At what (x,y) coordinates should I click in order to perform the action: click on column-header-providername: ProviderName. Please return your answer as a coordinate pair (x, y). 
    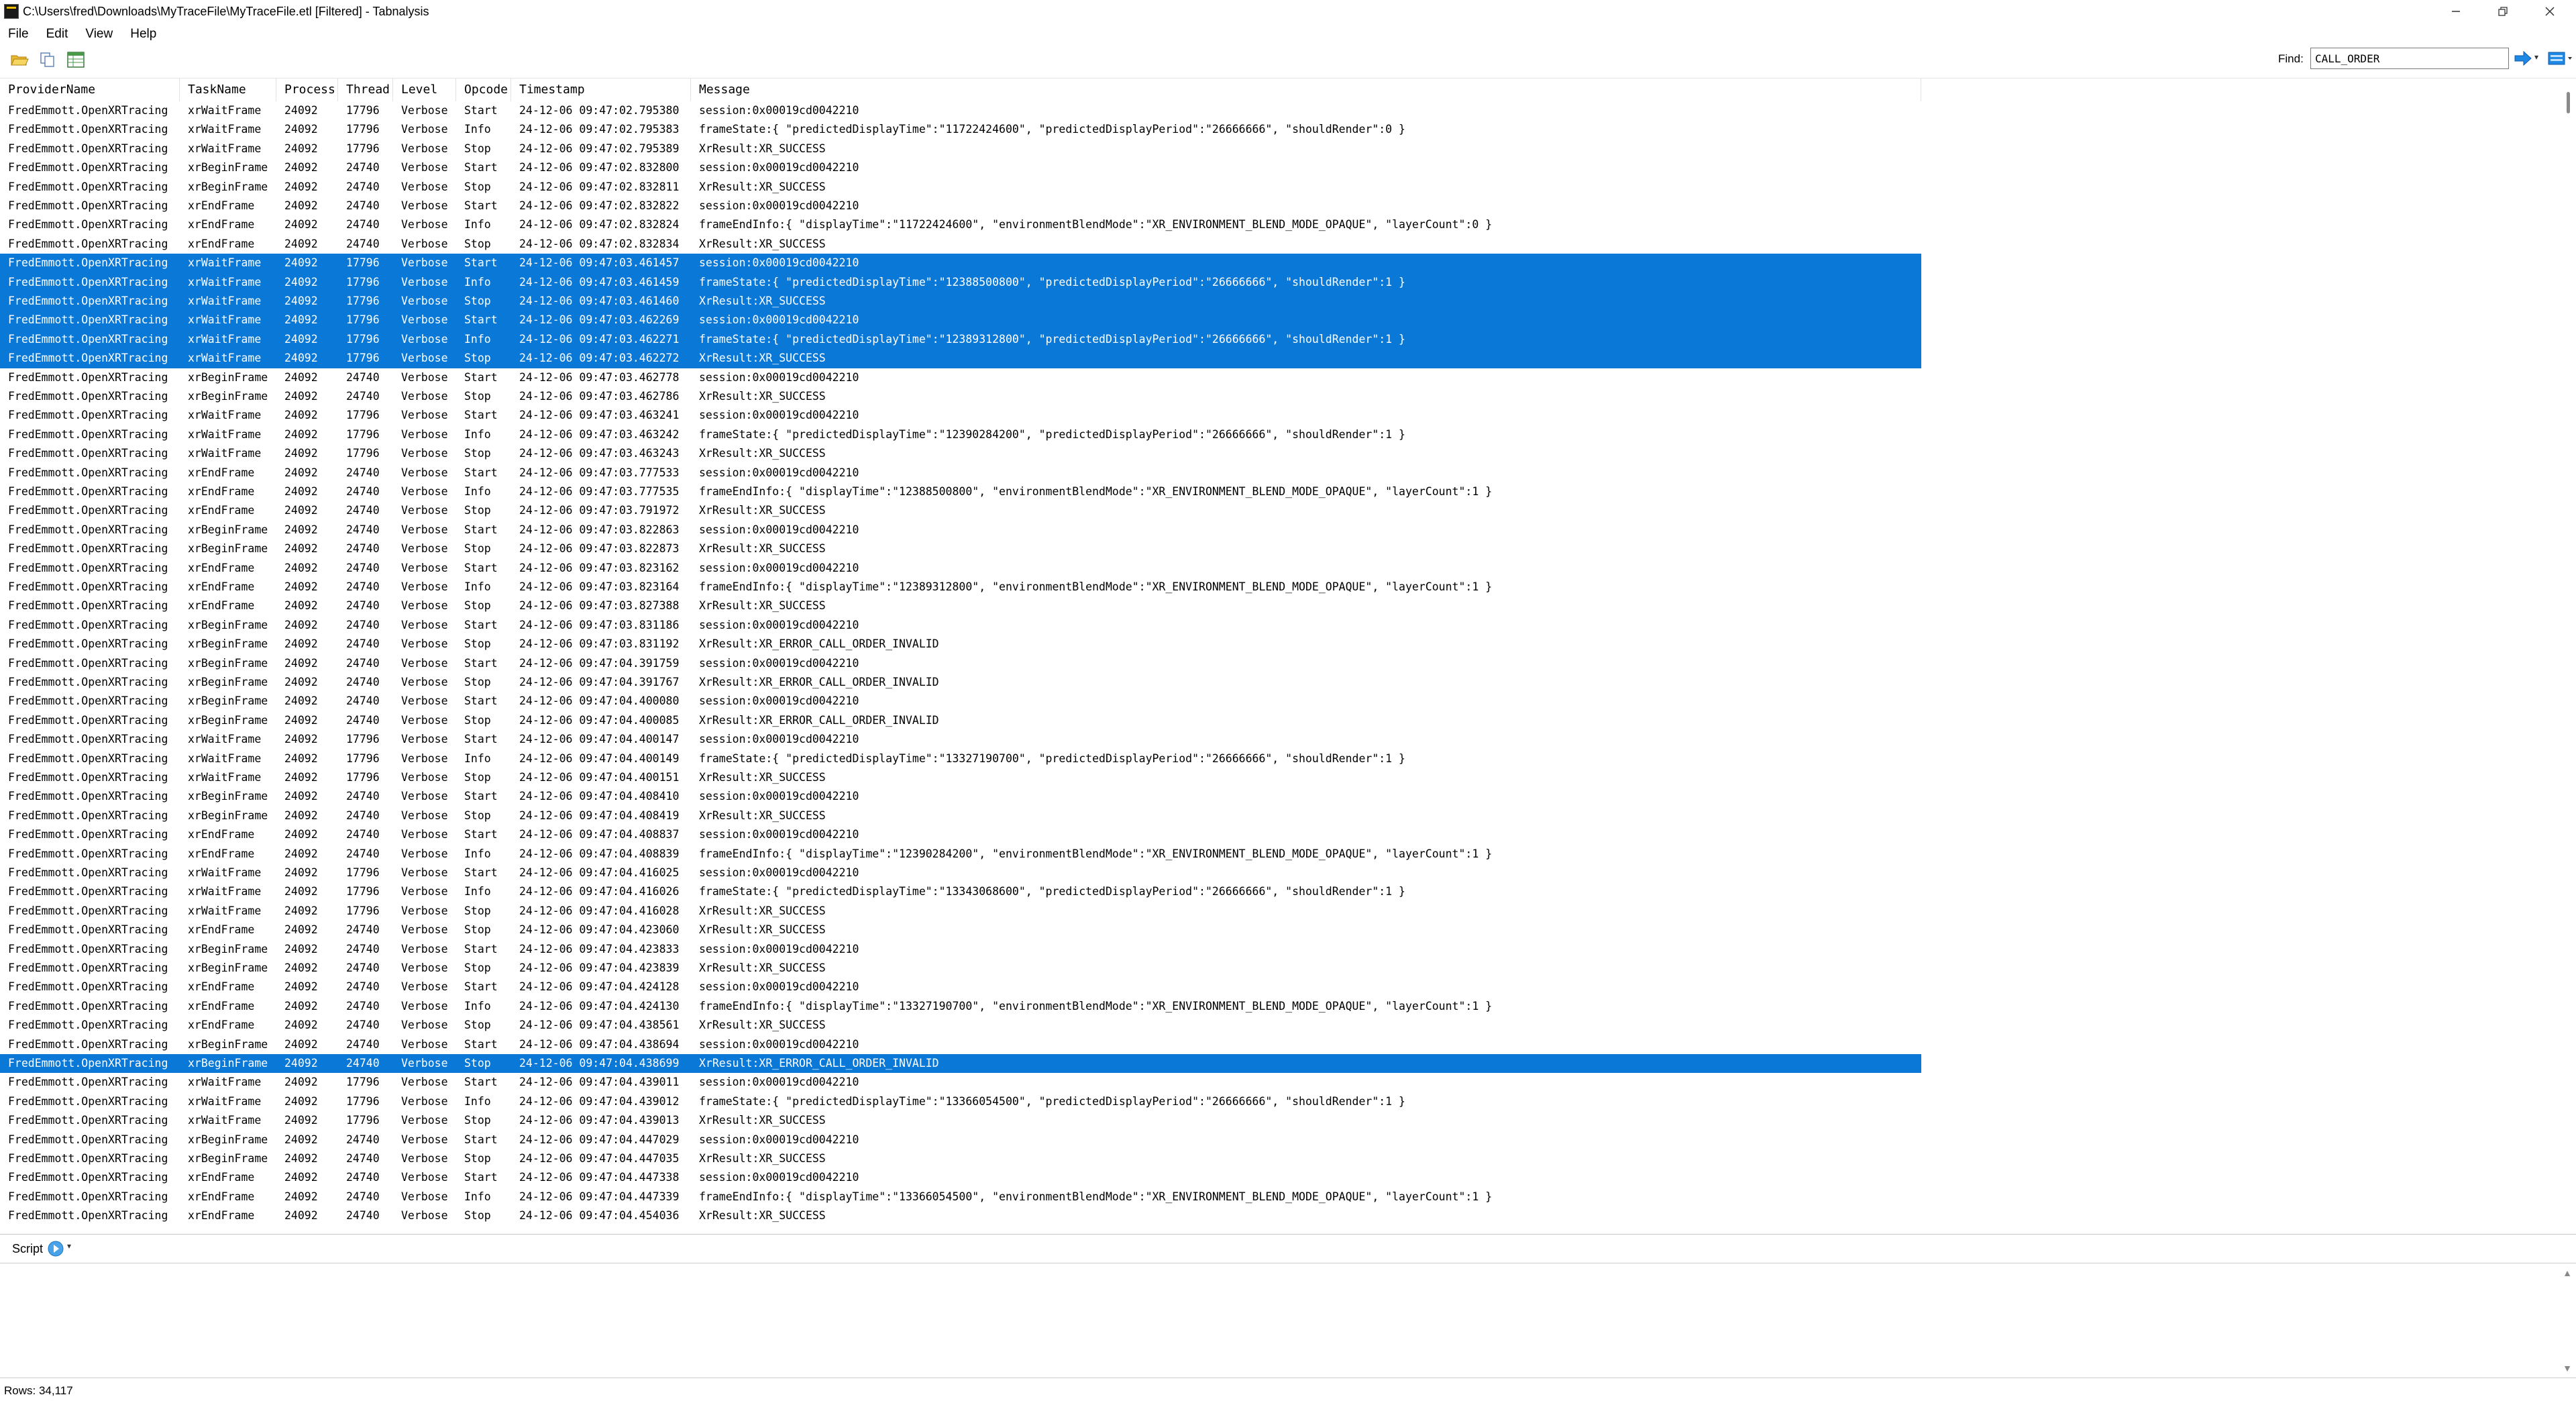
    Looking at the image, I should click on (90, 90).